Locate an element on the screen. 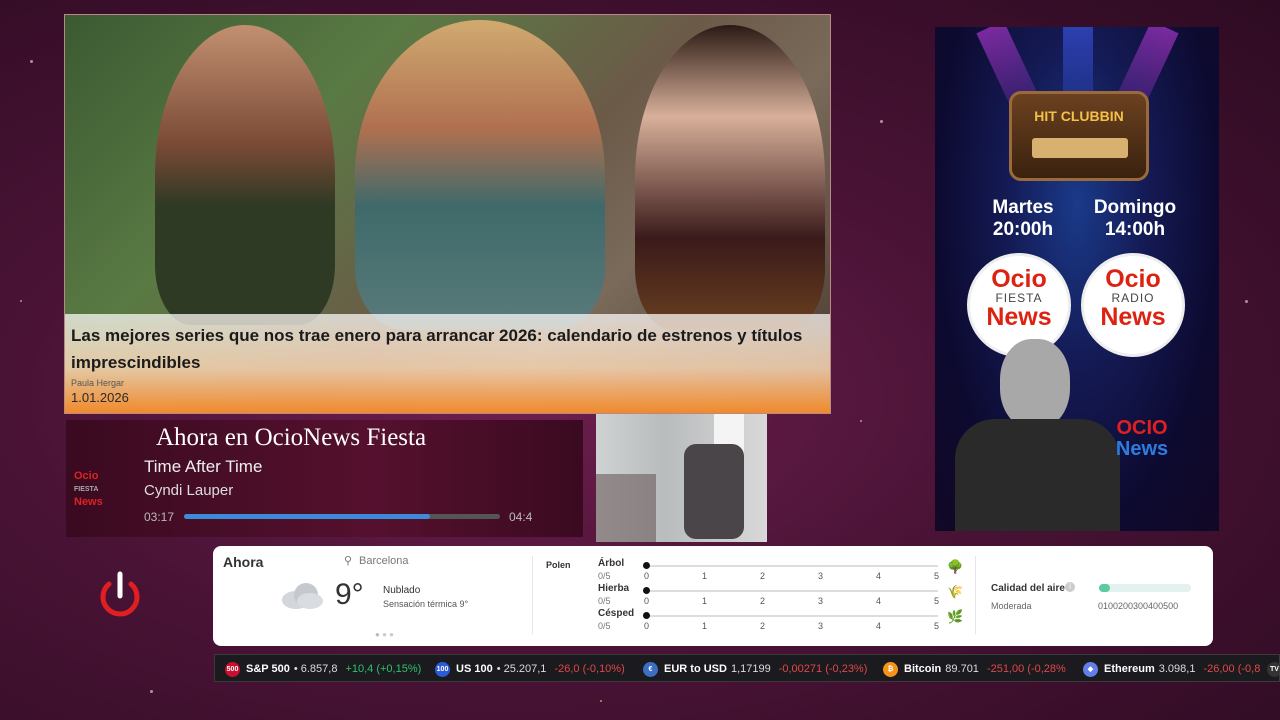 This screenshot has width=1280, height=720. ticker-name: S&P 500 is located at coordinates (268, 669).